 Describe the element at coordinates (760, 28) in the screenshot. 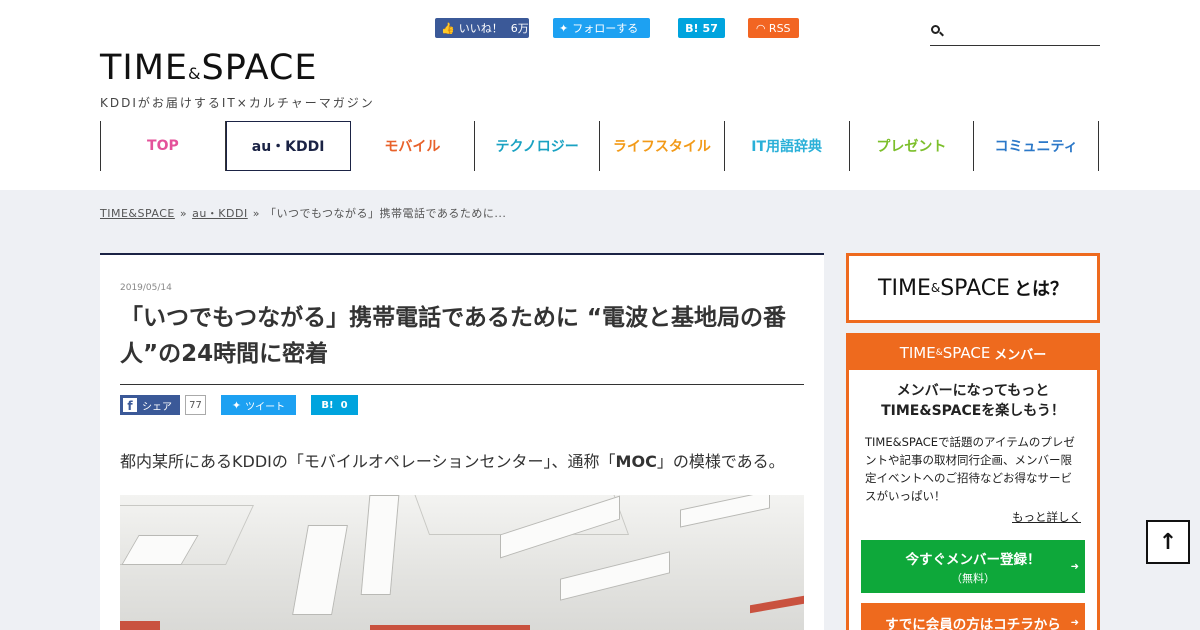

I see `rss-icon: ◠` at that location.